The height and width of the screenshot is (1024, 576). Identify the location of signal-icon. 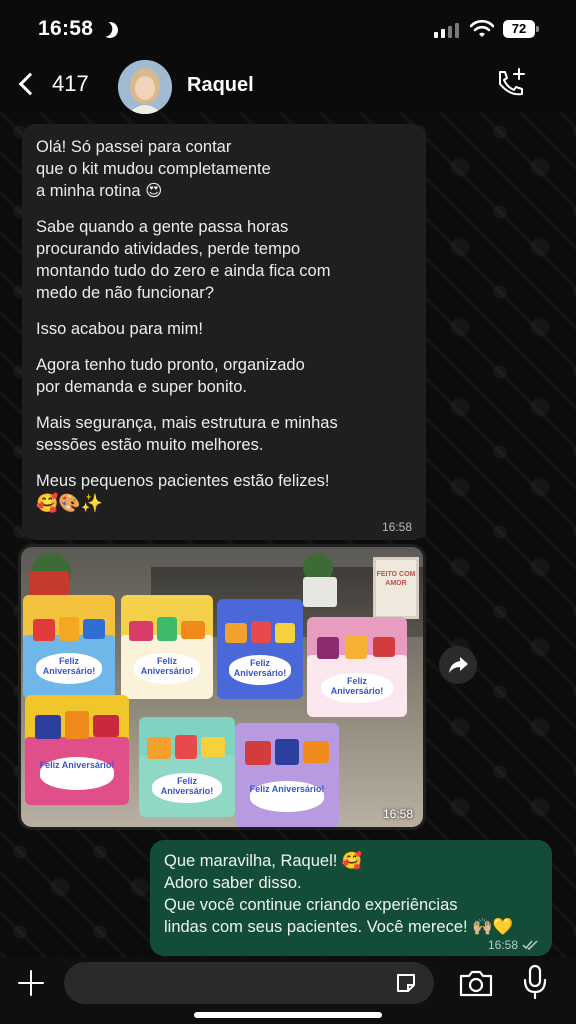
(448, 30).